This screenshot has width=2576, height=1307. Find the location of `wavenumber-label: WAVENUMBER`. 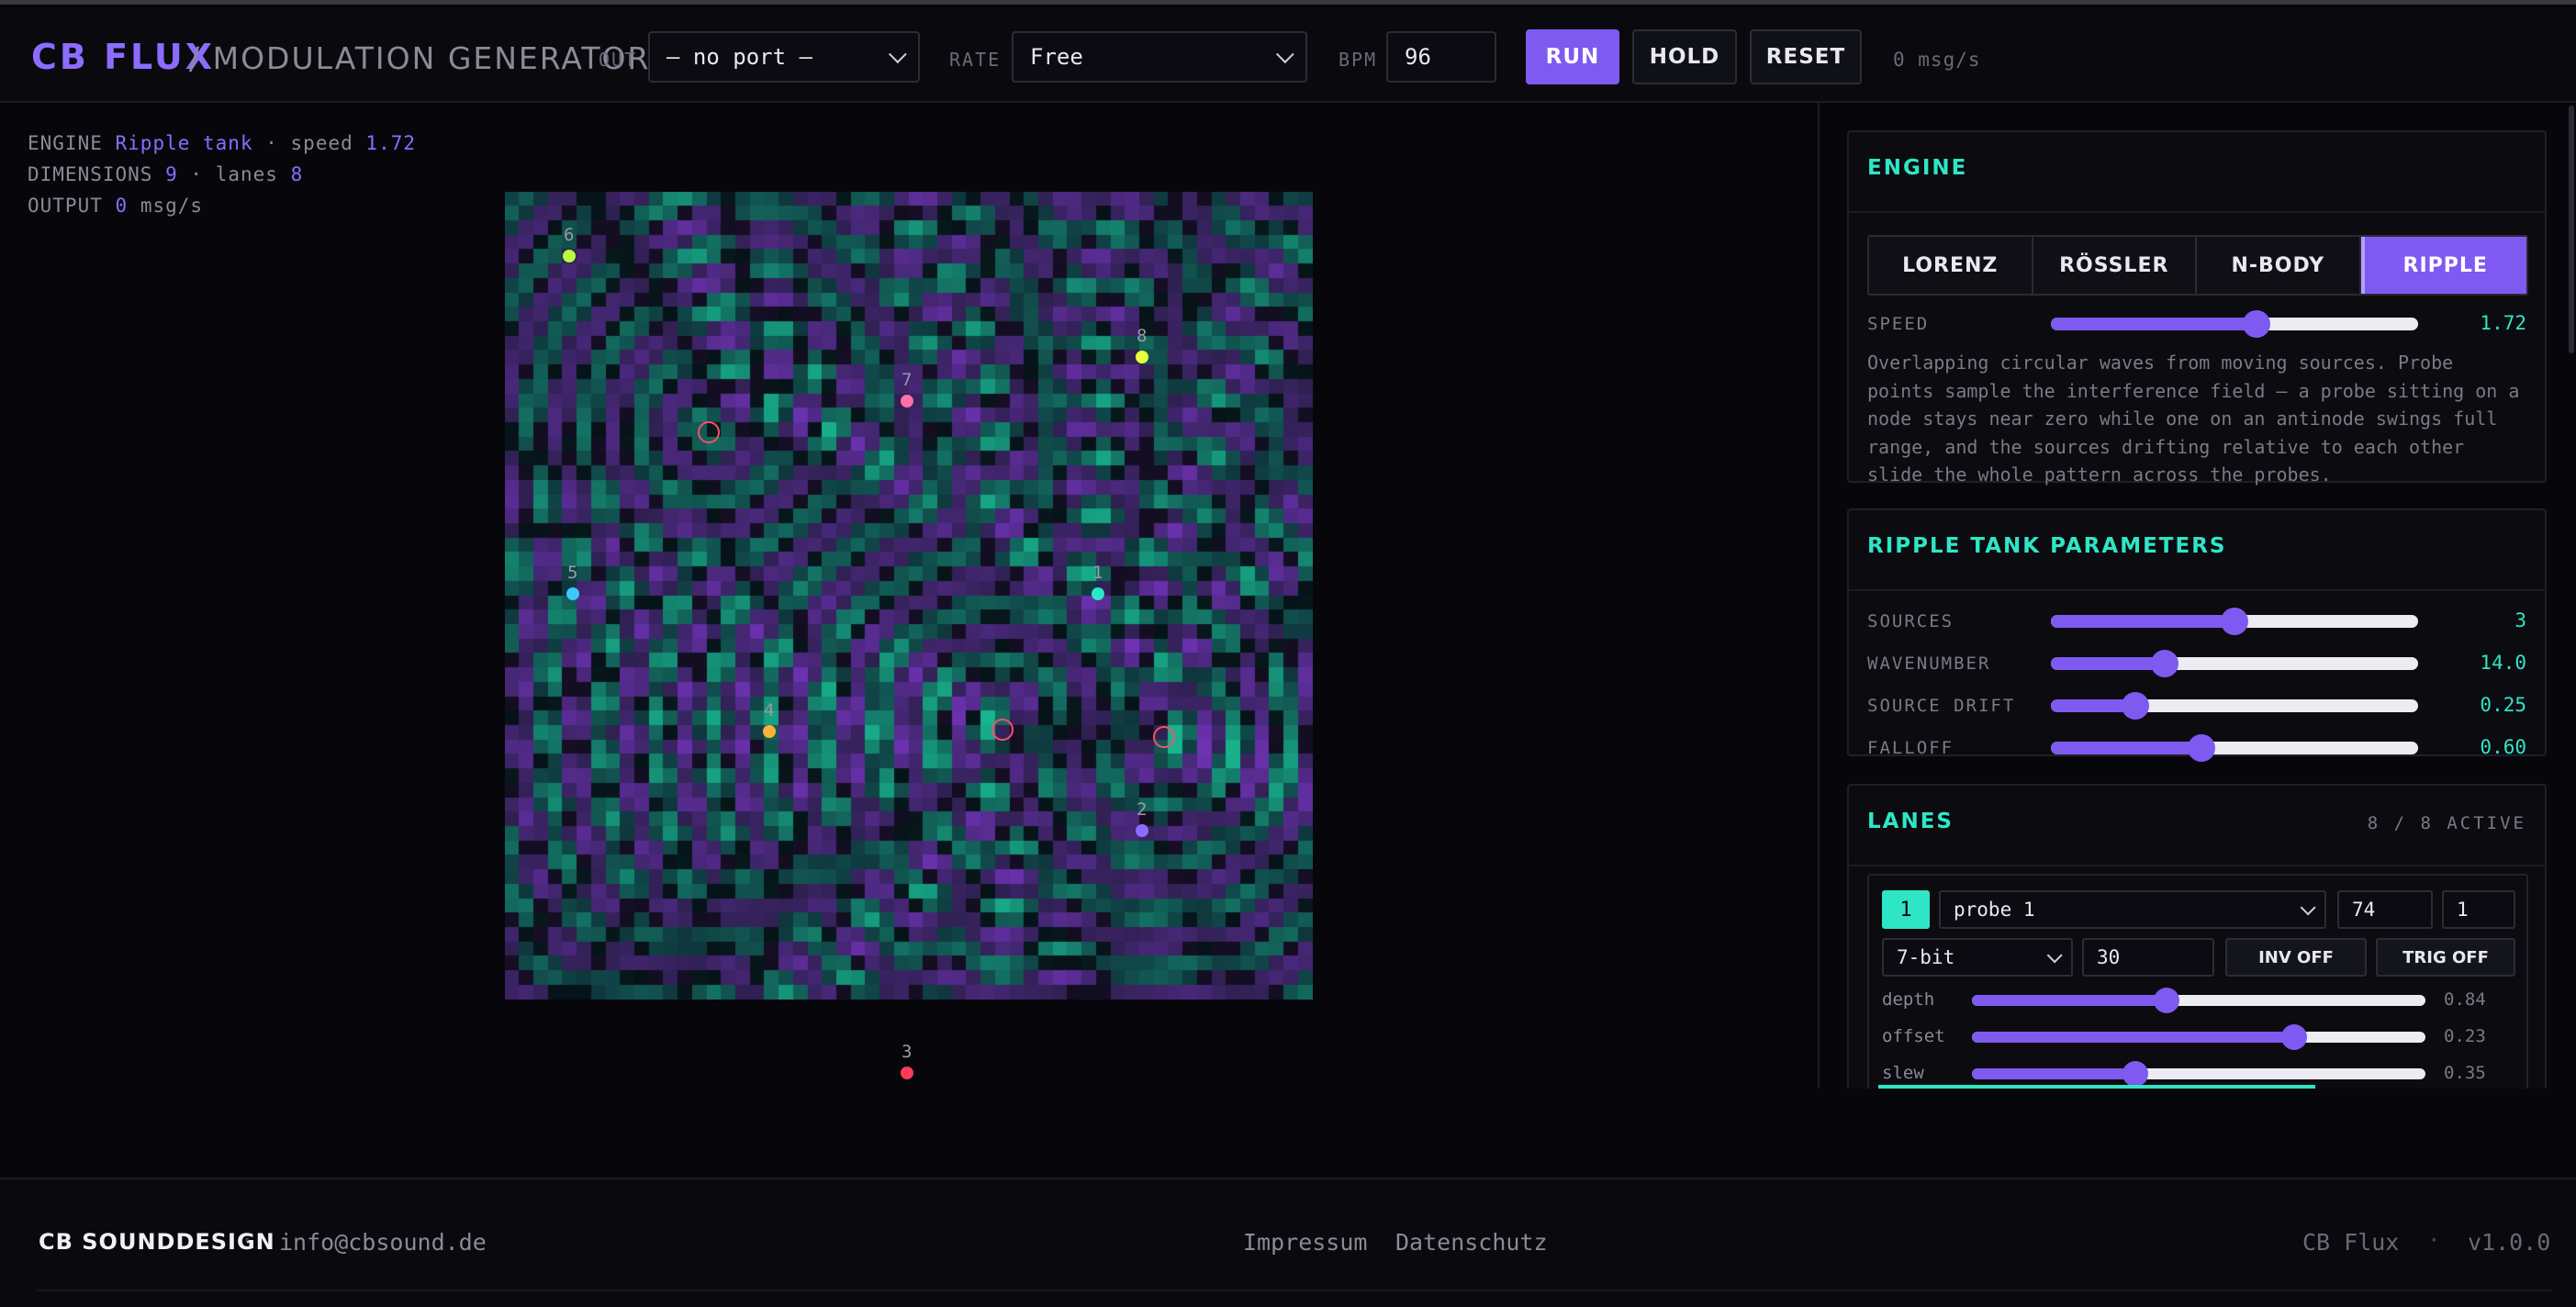

wavenumber-label: WAVENUMBER is located at coordinates (1929, 664).